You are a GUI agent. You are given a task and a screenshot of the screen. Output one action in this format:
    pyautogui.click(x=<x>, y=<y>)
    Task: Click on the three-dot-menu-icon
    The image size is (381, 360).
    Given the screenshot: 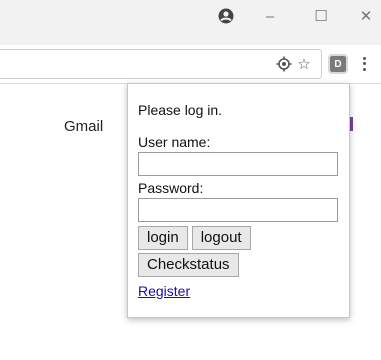 What is the action you would take?
    pyautogui.click(x=364, y=64)
    